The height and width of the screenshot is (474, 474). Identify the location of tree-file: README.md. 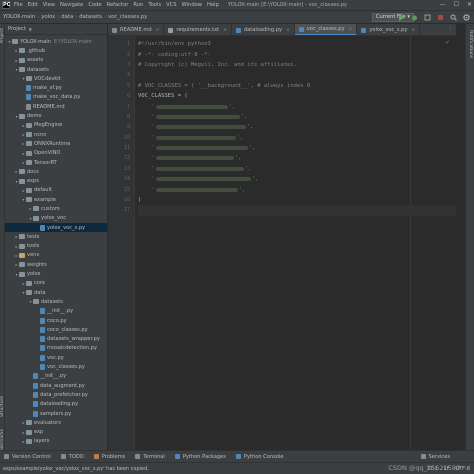
(56, 106).